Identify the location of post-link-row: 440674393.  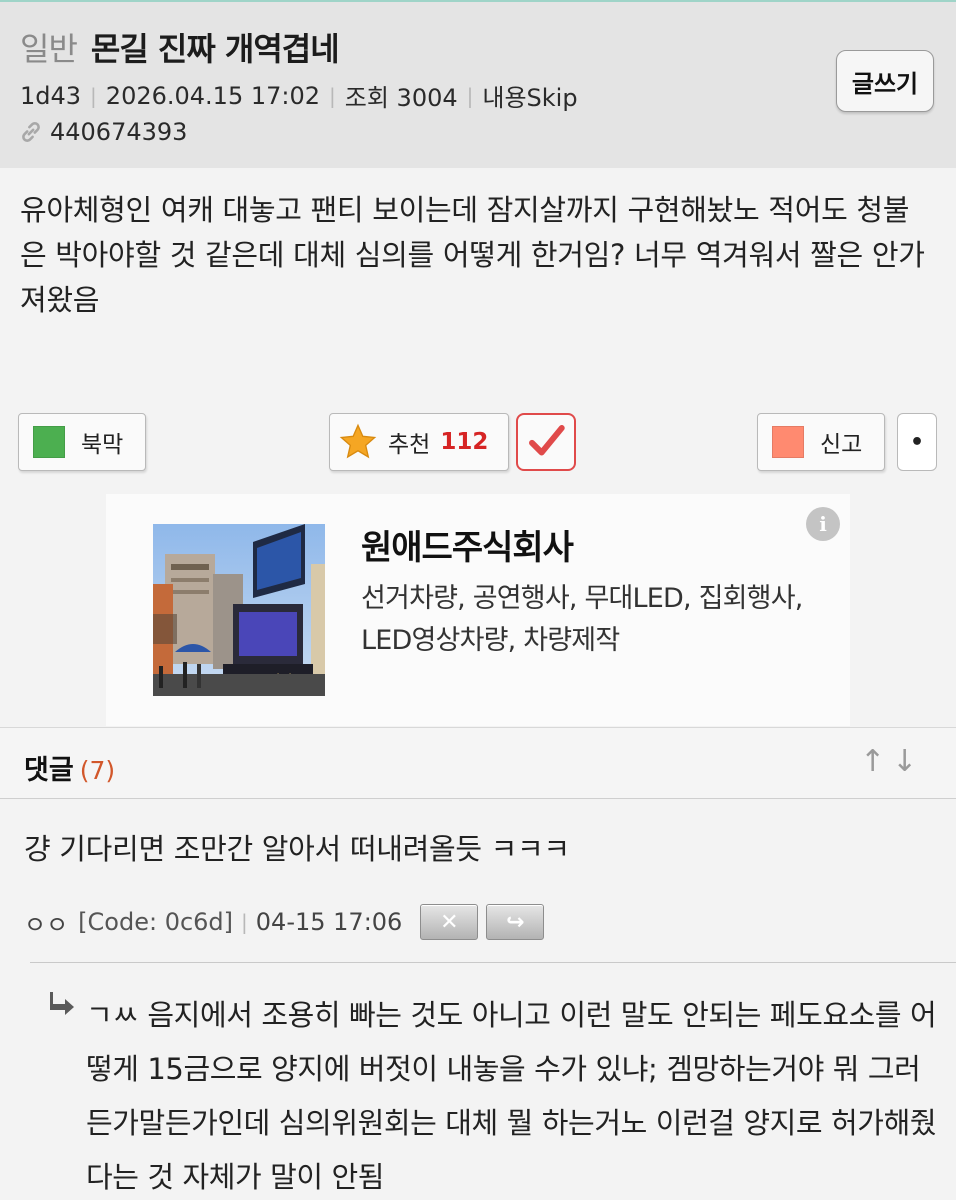
(102, 132).